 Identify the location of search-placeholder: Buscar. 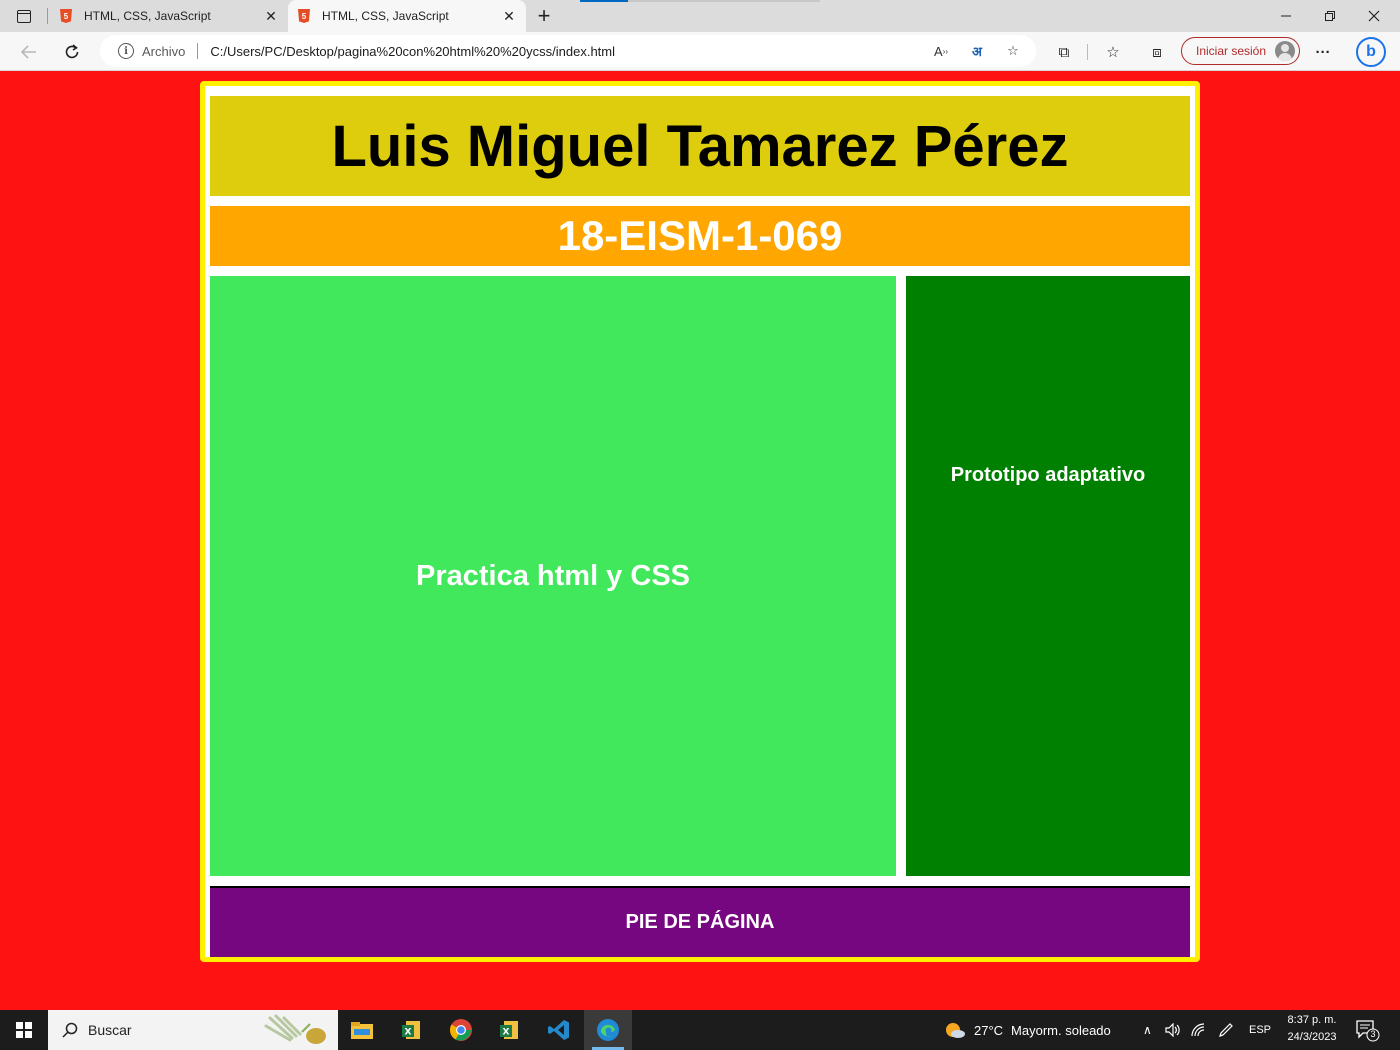
(110, 1030).